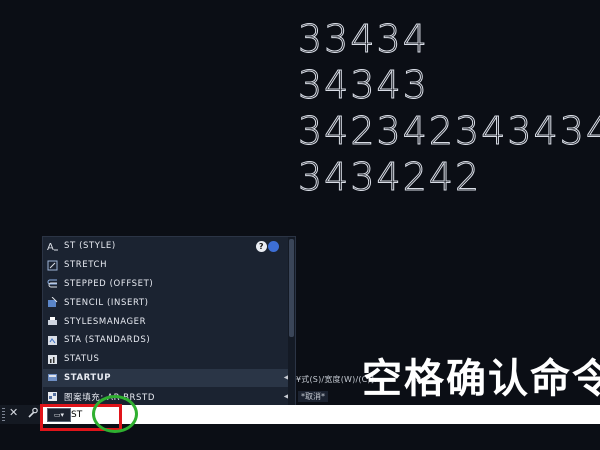  I want to click on autocomplete-item-startup: STARTUP ◀, so click(169, 378).